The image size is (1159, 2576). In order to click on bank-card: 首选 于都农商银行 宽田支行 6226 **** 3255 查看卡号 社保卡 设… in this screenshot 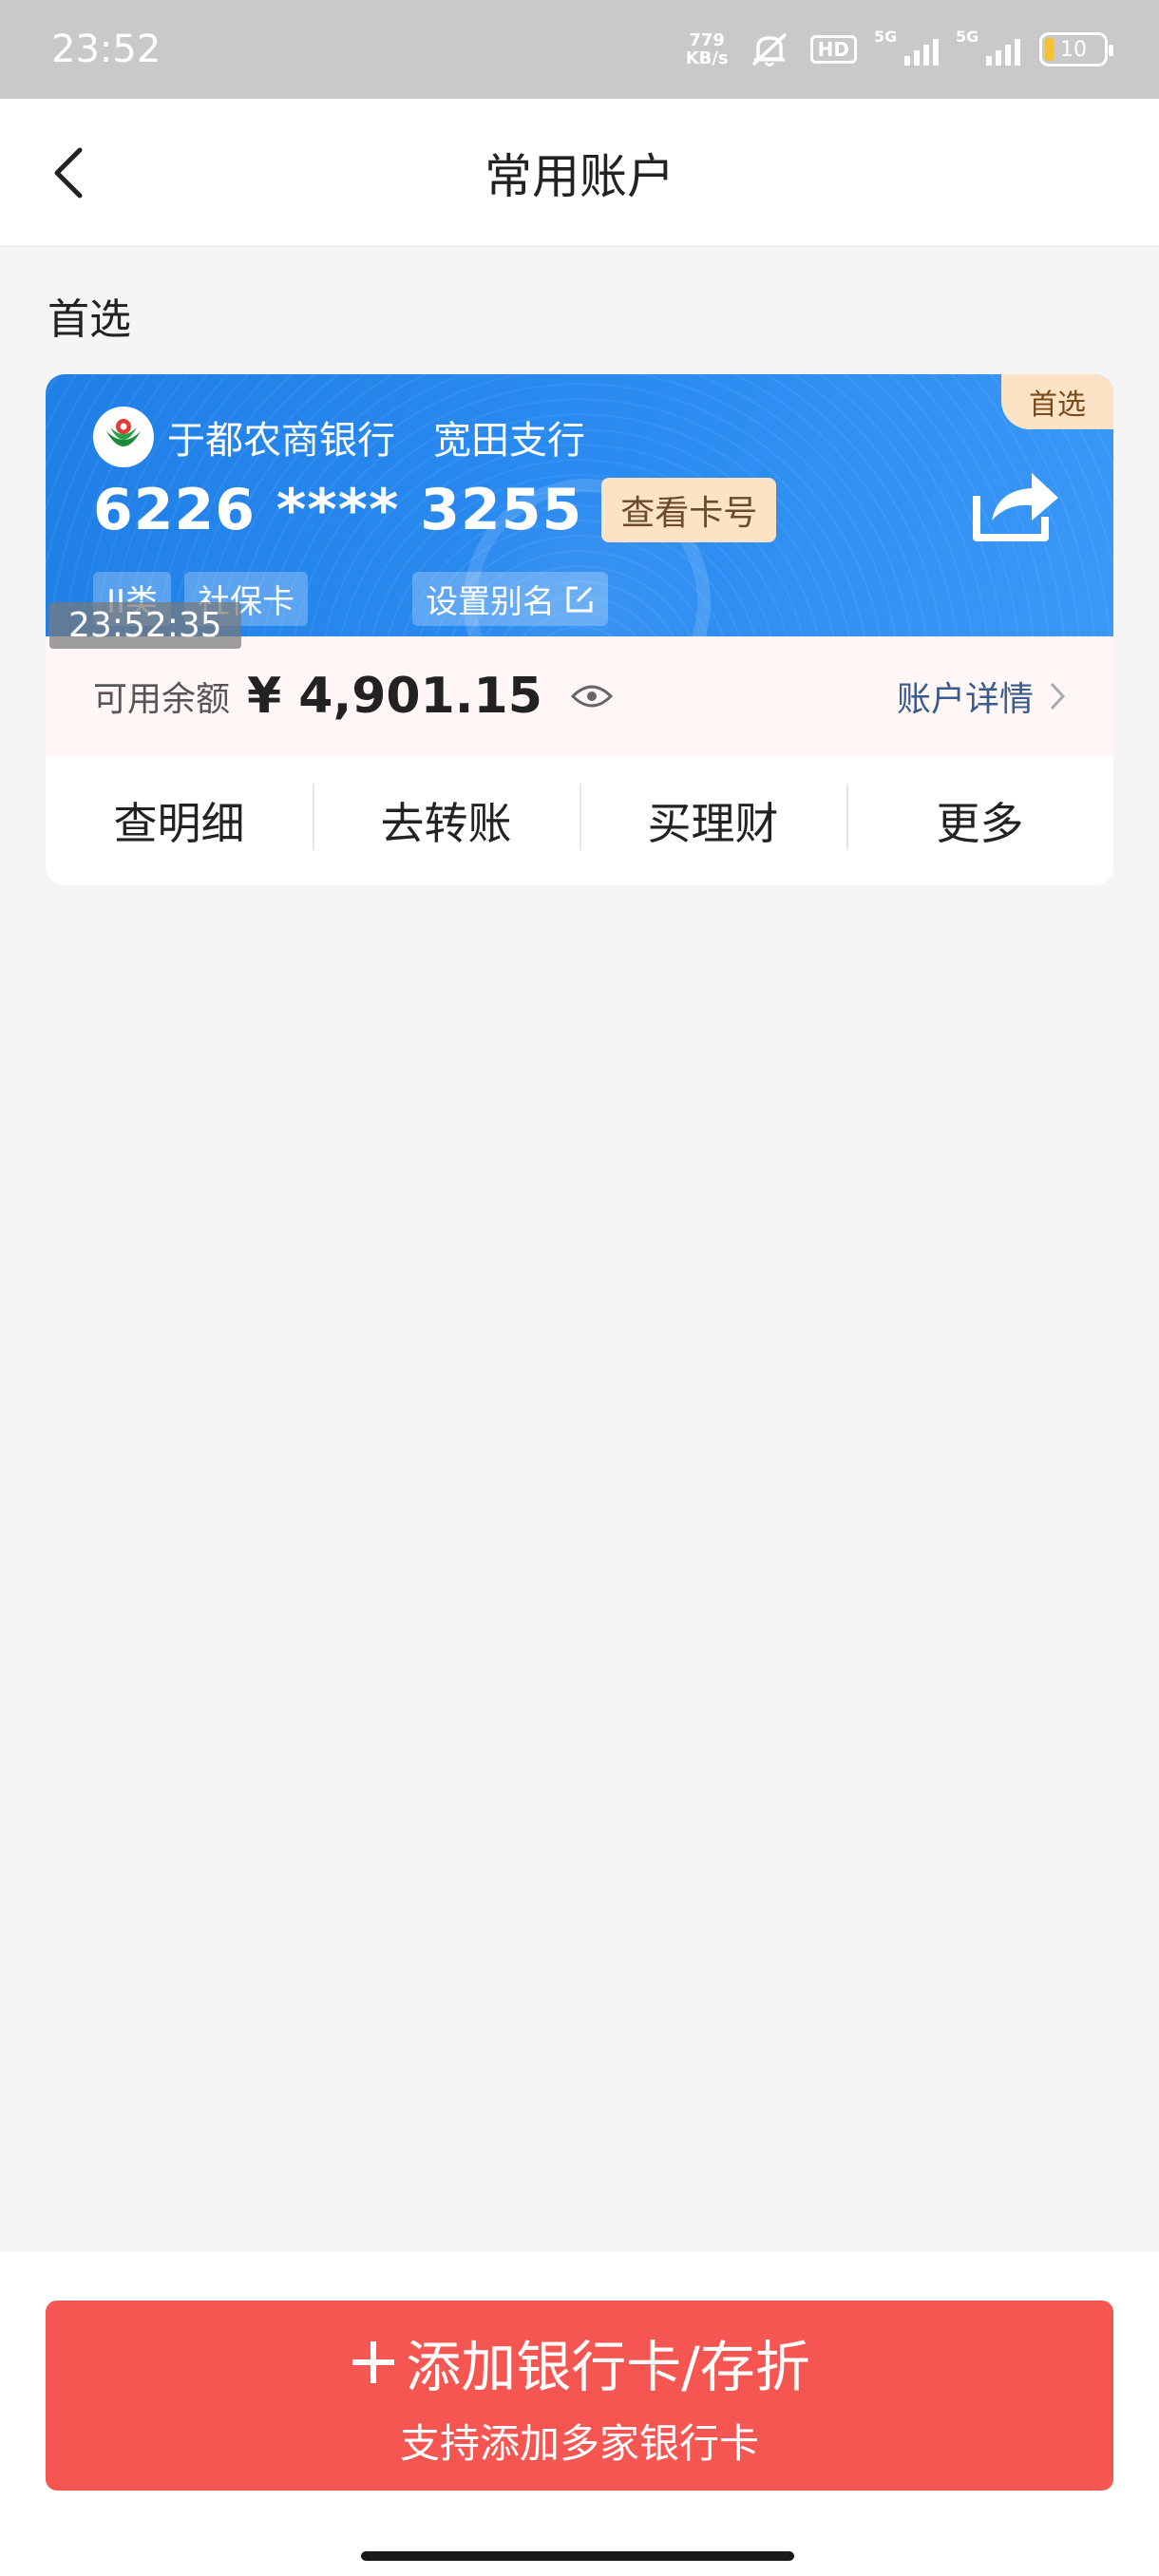, I will do `click(579, 505)`.